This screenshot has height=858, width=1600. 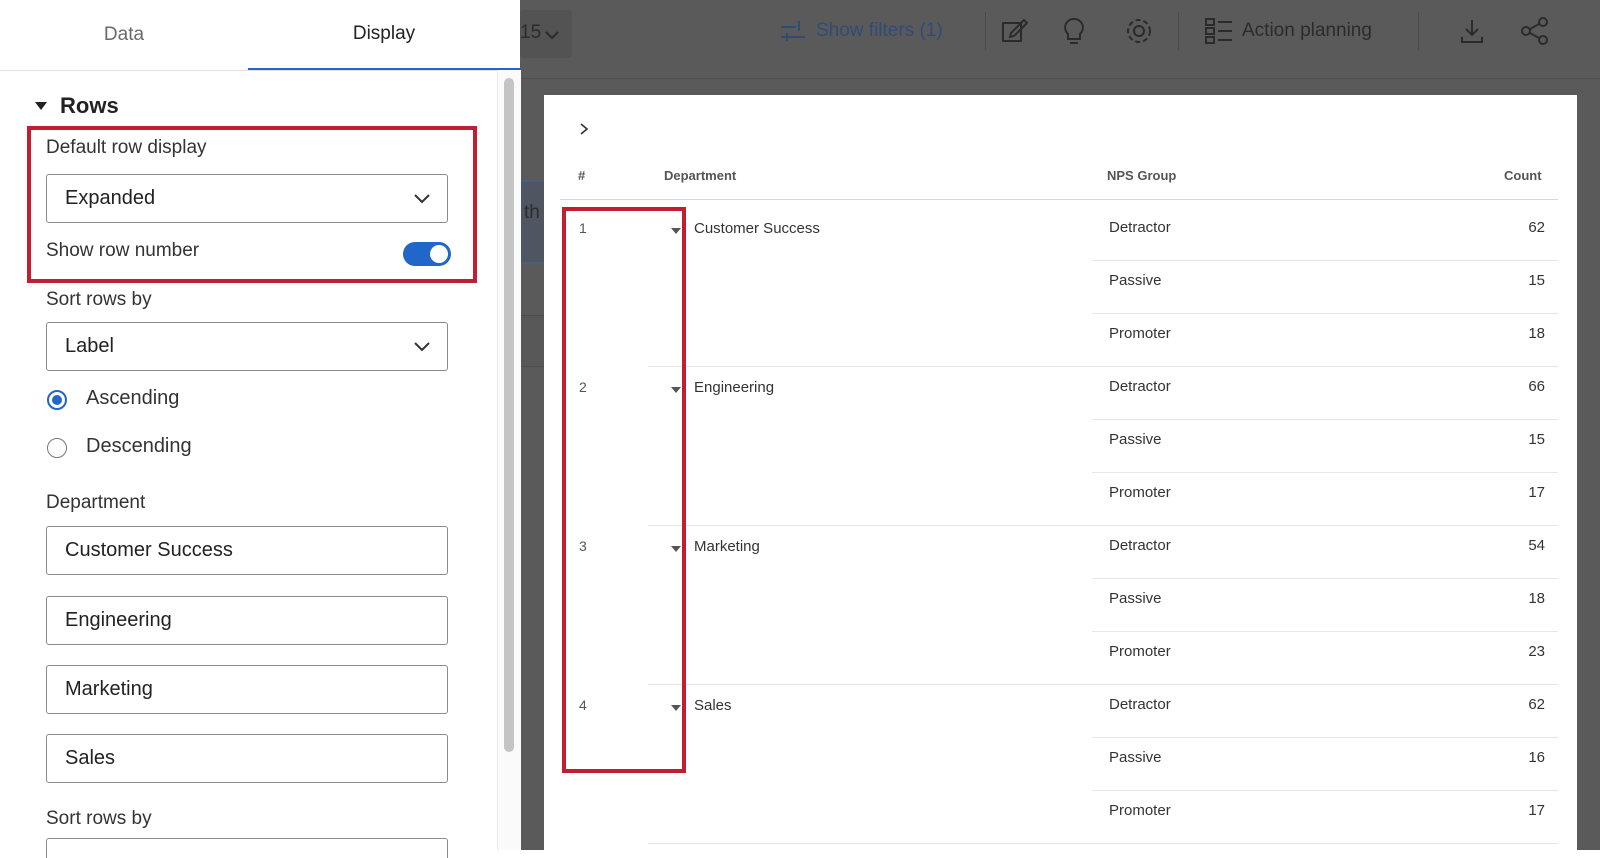 What do you see at coordinates (531, 32) in the screenshot?
I see `date-range-text: 15` at bounding box center [531, 32].